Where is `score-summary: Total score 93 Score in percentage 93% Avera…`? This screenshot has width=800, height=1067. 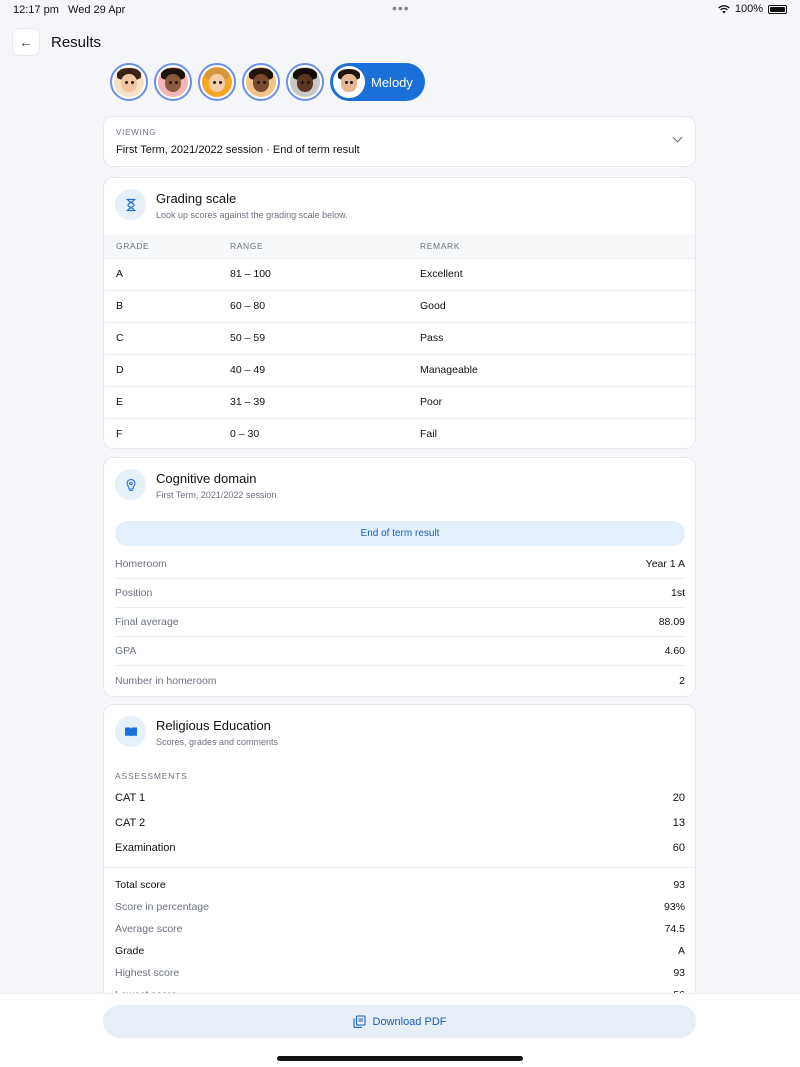 score-summary: Total score 93 Score in percentage 93% Avera… is located at coordinates (400, 940).